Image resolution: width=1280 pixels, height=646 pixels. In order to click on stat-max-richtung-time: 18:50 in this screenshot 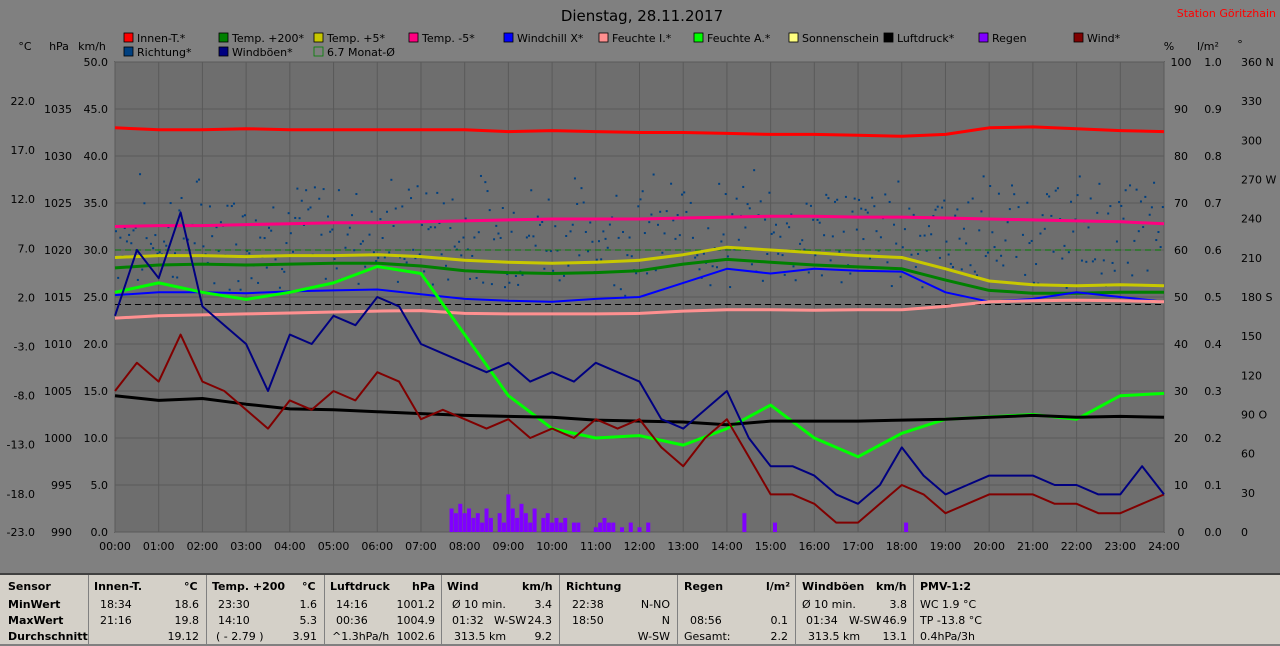, I will do `click(588, 620)`.